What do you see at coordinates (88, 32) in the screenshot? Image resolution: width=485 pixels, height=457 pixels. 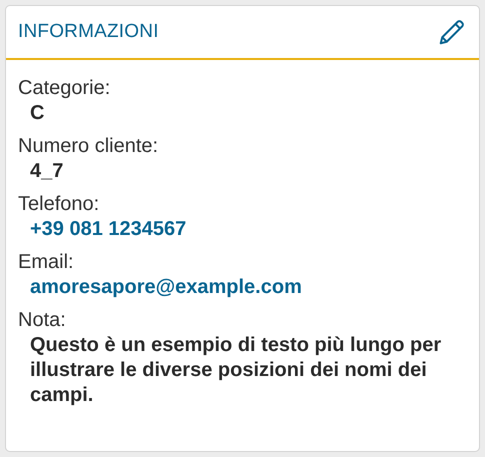 I see `card-title: INFORMAZIONI` at bounding box center [88, 32].